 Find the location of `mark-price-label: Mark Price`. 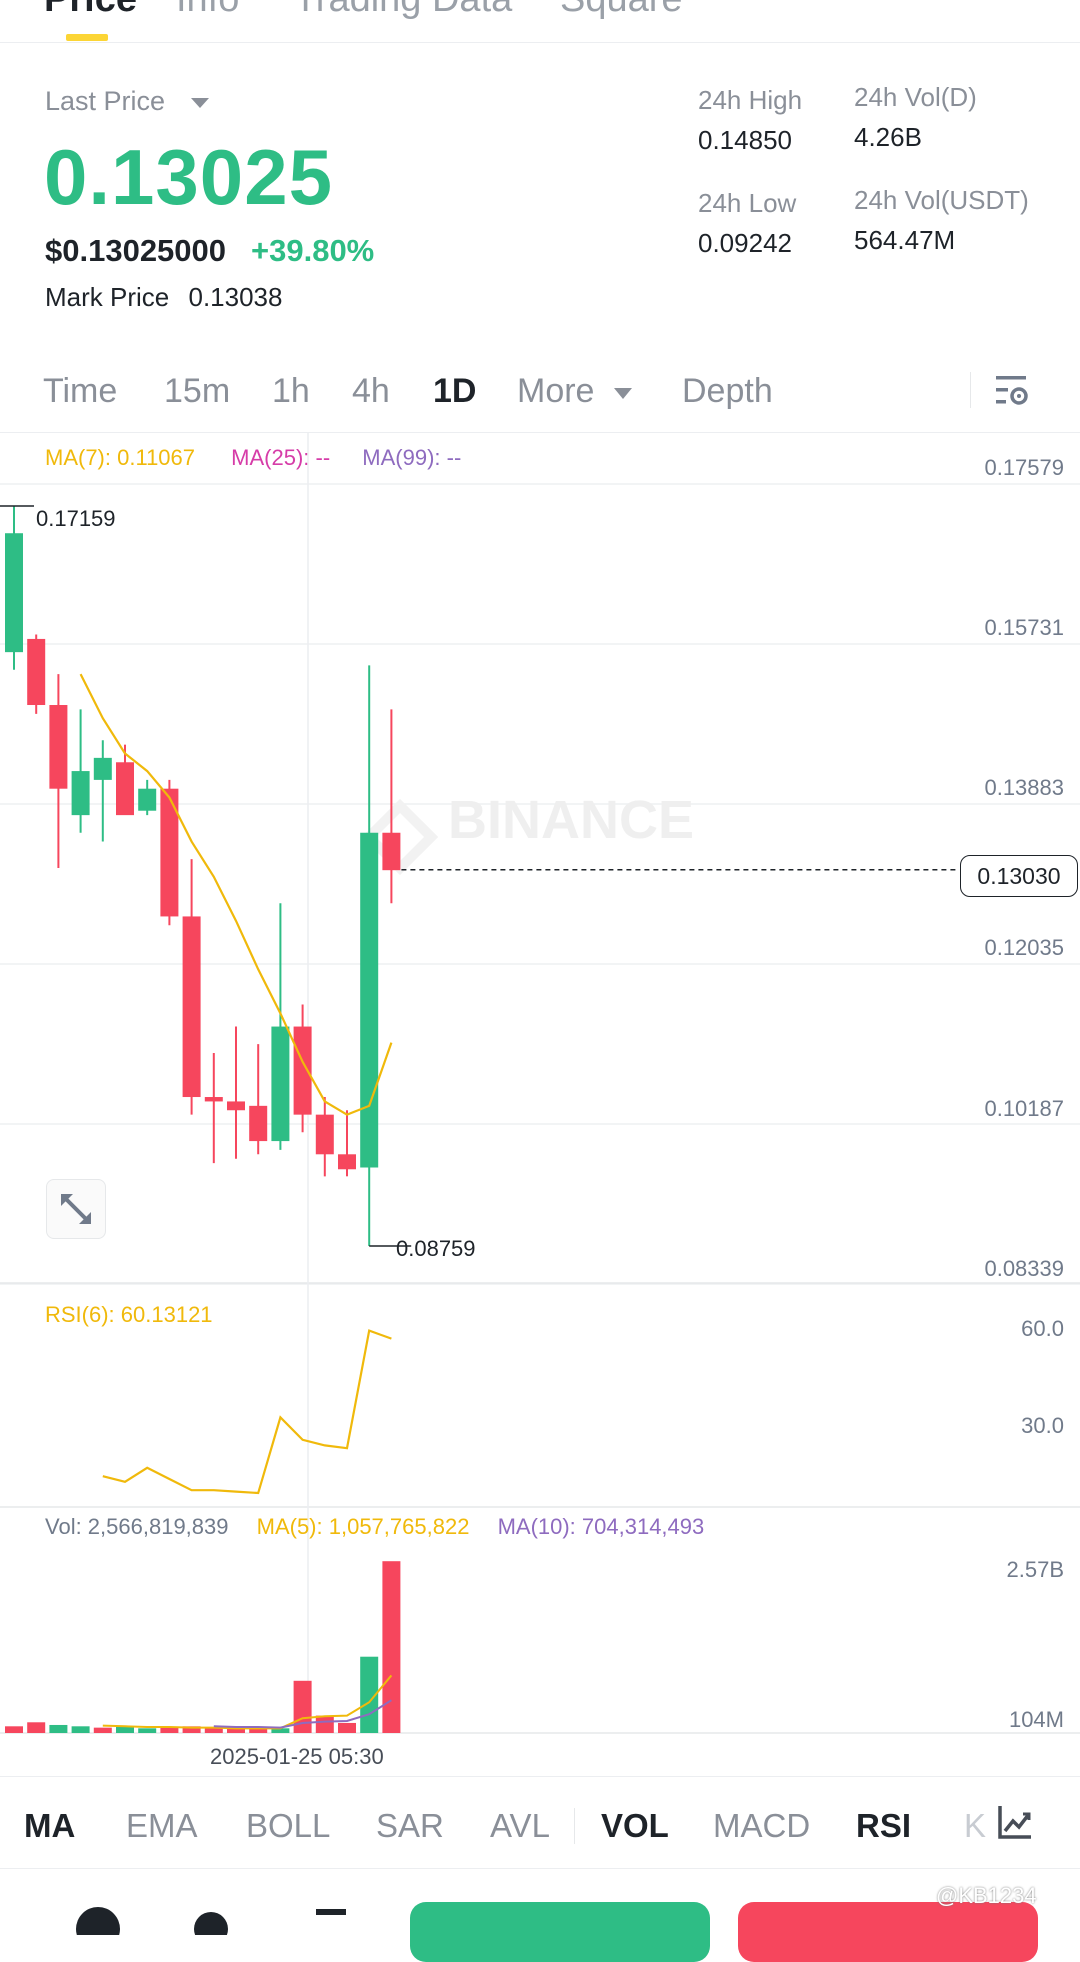

mark-price-label: Mark Price is located at coordinates (107, 297).